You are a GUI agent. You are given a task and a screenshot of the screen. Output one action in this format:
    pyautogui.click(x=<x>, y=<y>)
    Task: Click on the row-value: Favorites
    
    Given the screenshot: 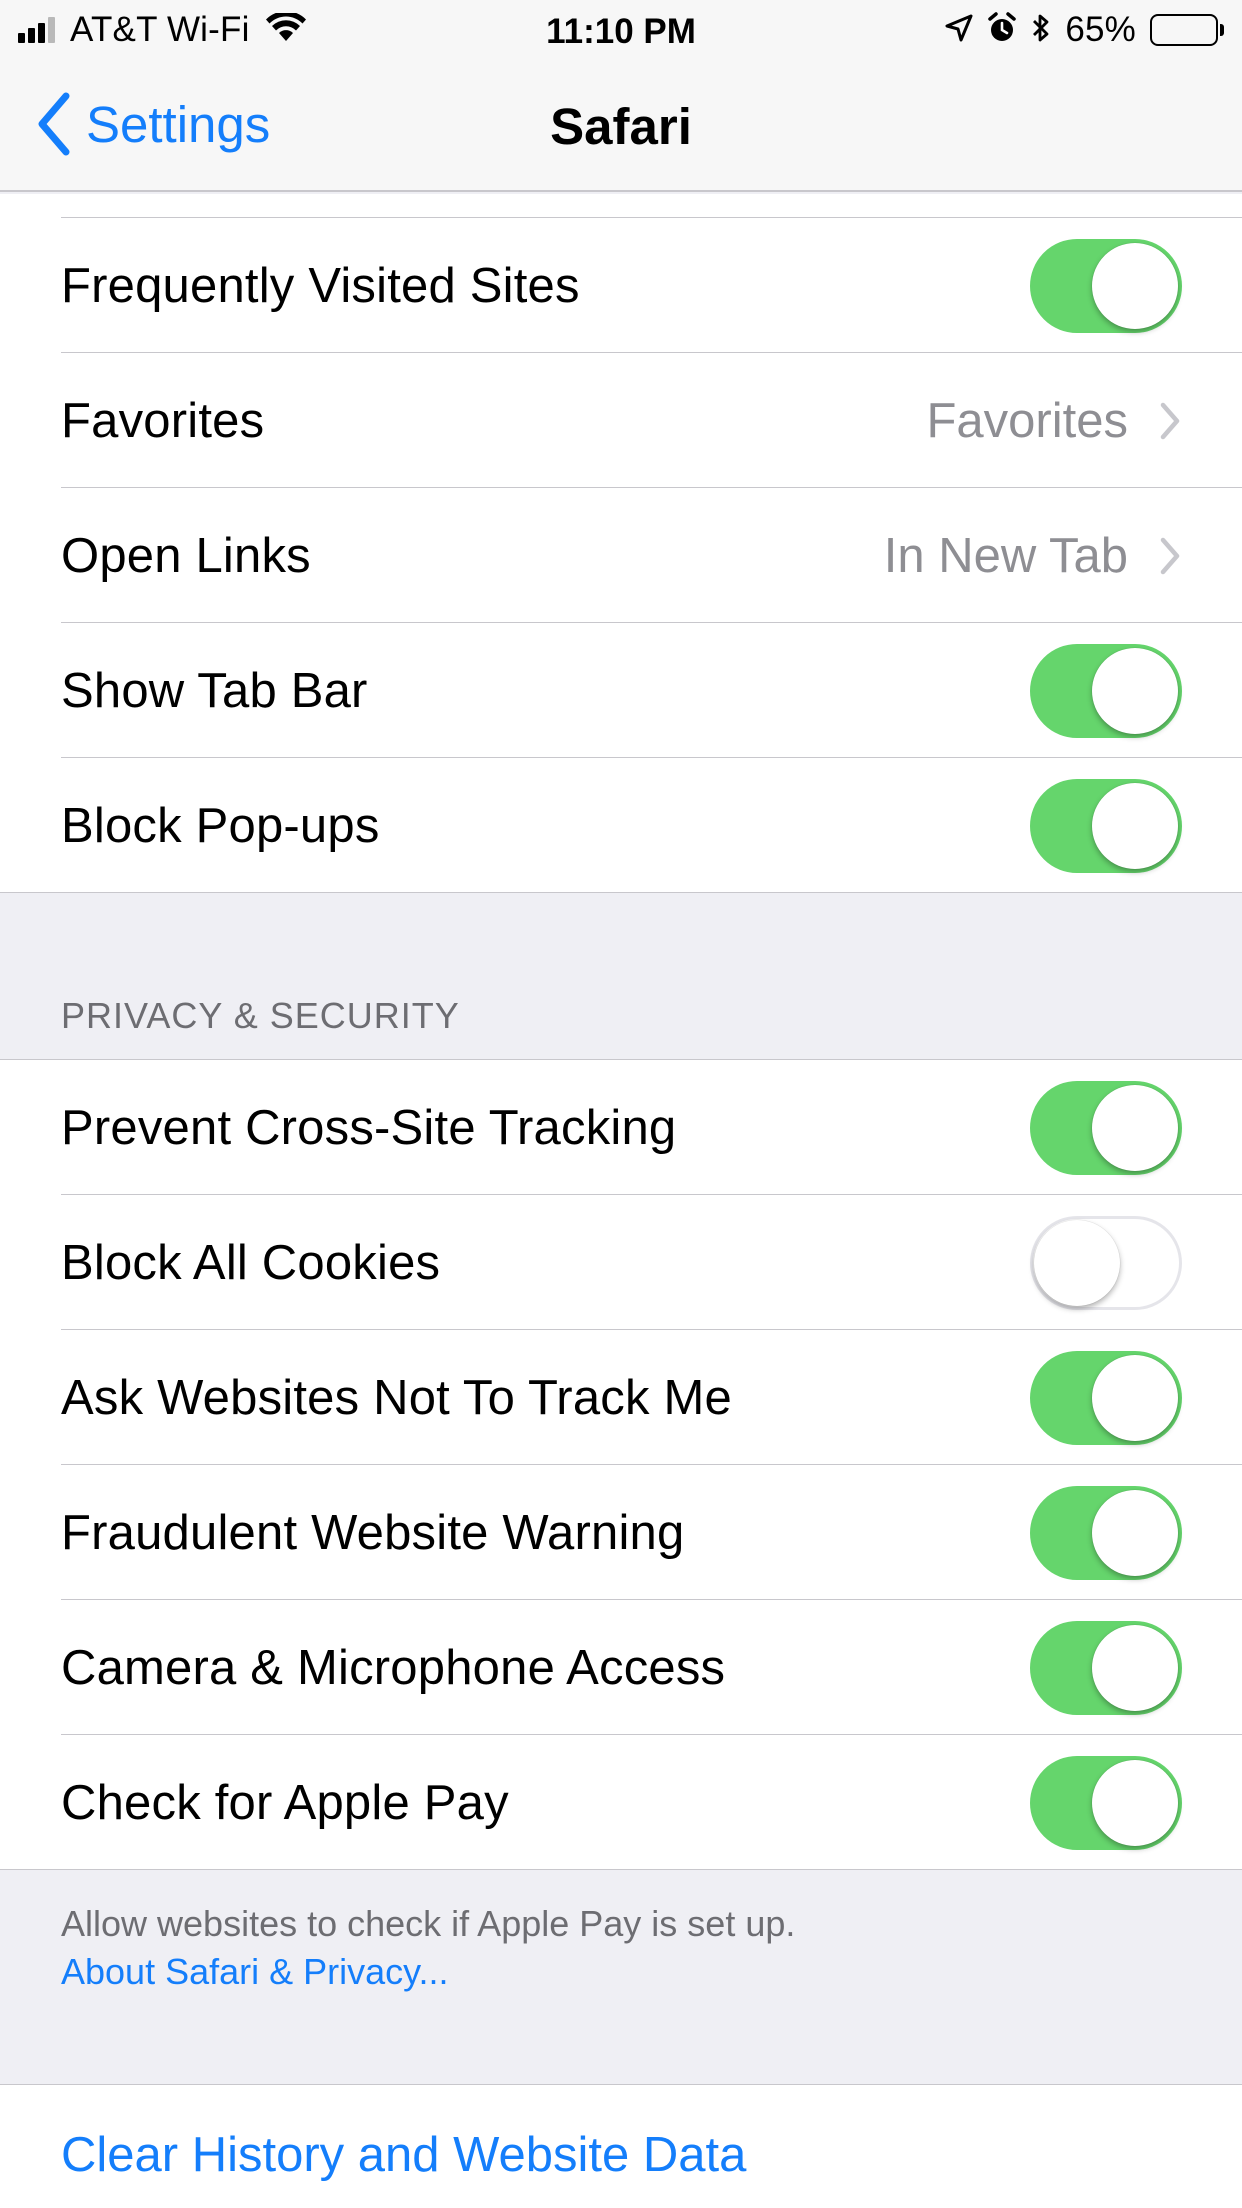 What is the action you would take?
    pyautogui.click(x=1027, y=420)
    